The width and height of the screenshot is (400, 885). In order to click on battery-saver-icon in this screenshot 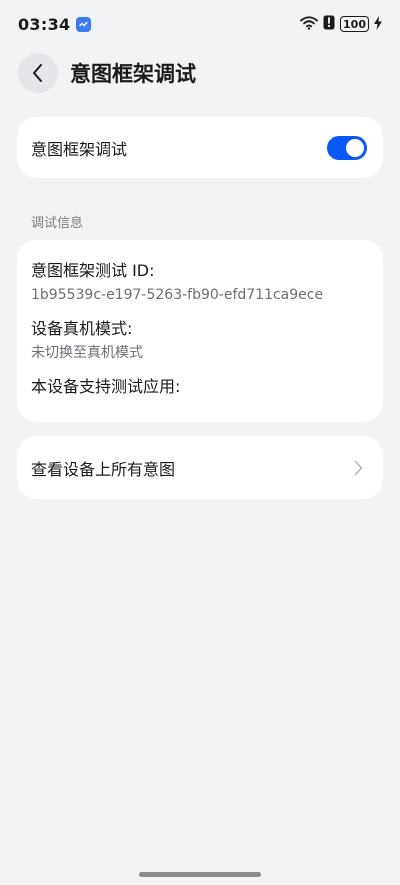, I will do `click(329, 24)`.